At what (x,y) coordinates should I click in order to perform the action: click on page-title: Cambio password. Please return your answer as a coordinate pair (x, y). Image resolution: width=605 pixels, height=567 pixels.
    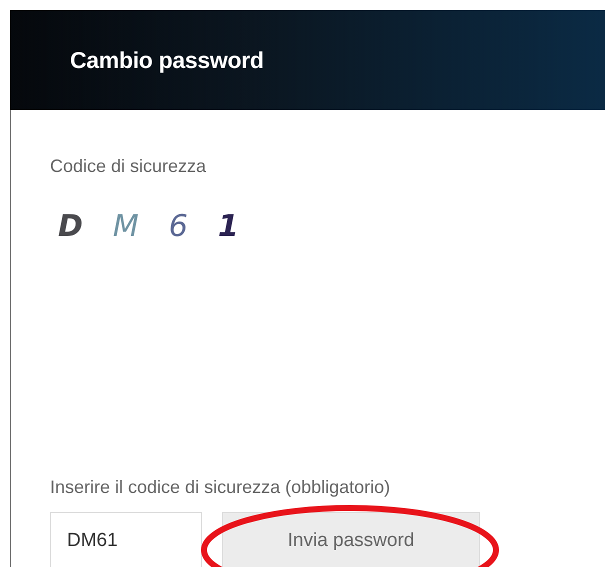
    Looking at the image, I should click on (167, 60).